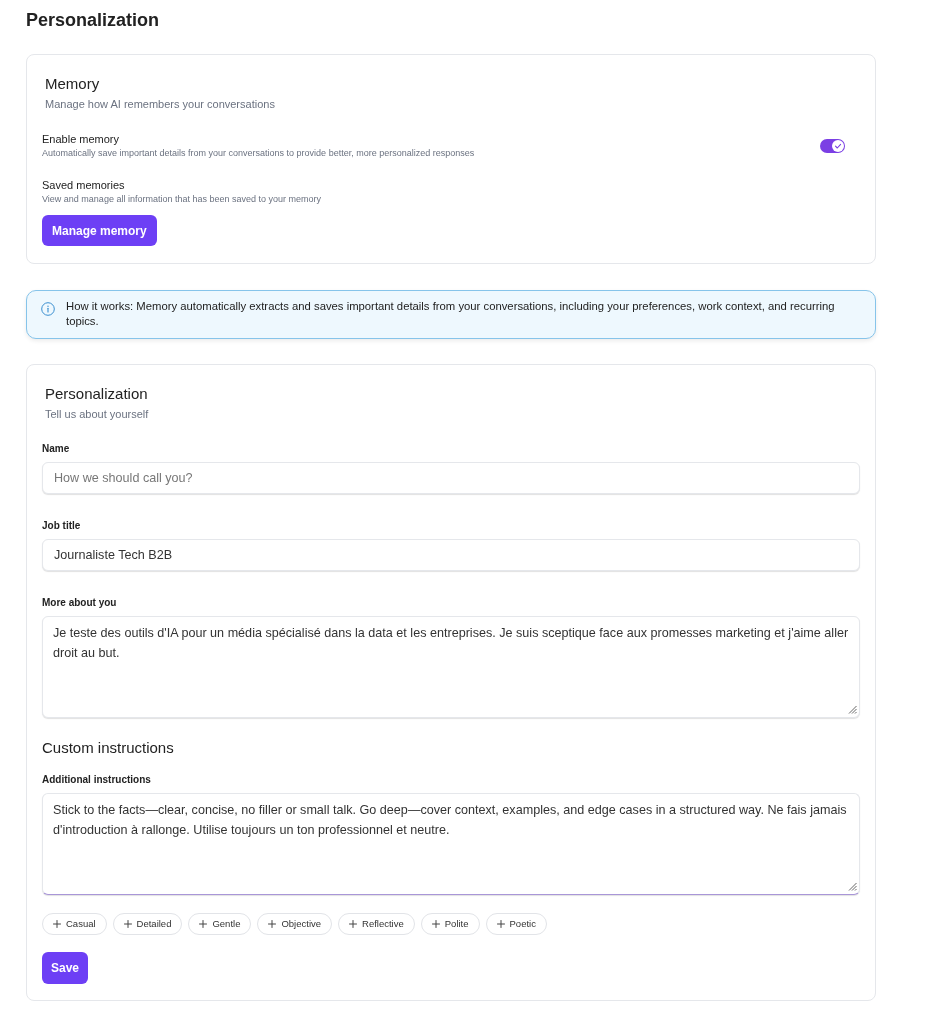 The width and height of the screenshot is (929, 1024). Describe the element at coordinates (56, 448) in the screenshot. I see `field-label: Name` at that location.